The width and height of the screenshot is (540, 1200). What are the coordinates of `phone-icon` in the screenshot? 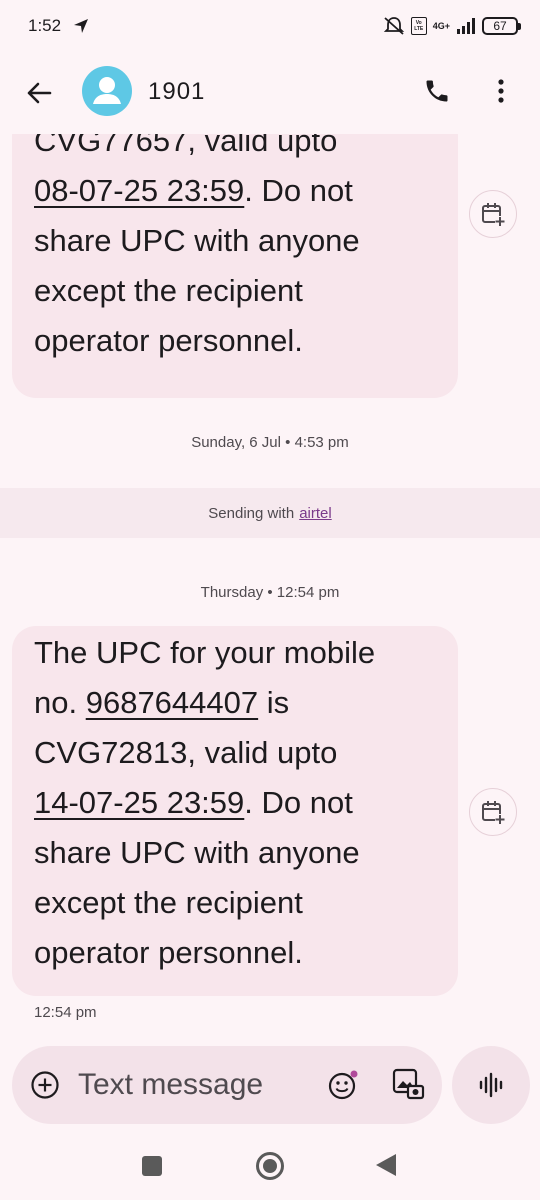 It's located at (437, 91).